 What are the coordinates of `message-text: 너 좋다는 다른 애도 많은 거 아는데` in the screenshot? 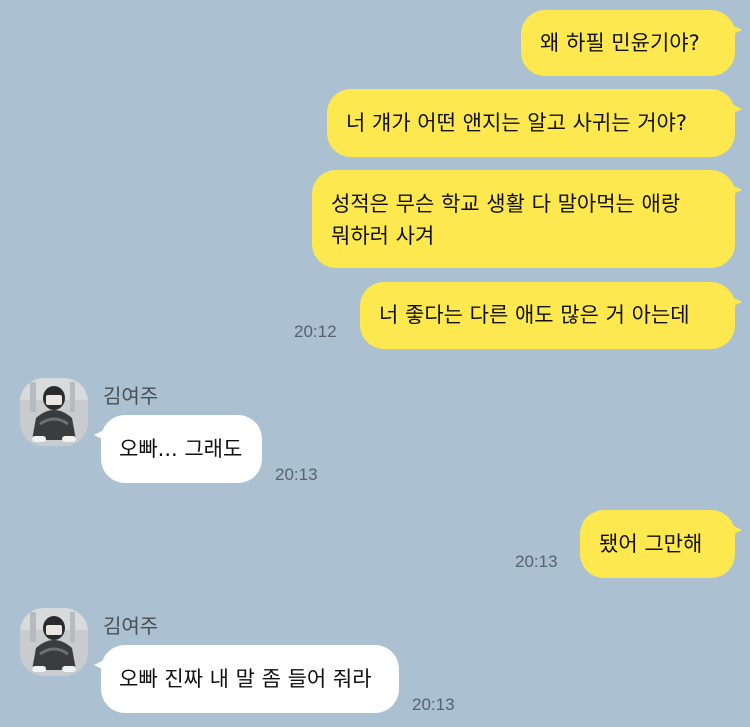 It's located at (534, 315).